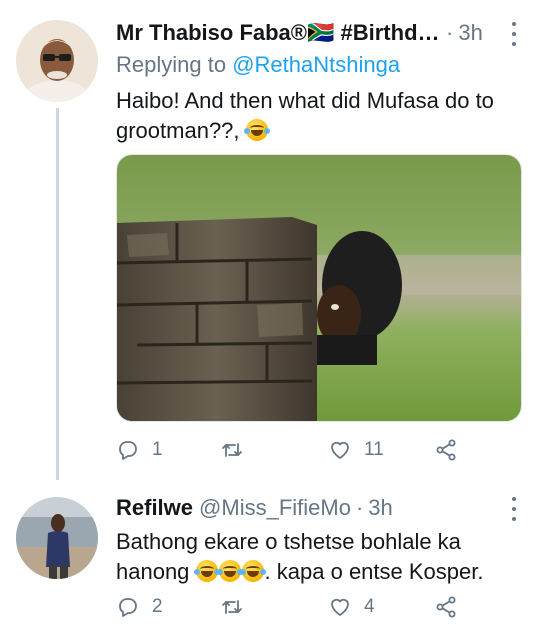  Describe the element at coordinates (351, 607) in the screenshot. I see `like-button: 4` at that location.